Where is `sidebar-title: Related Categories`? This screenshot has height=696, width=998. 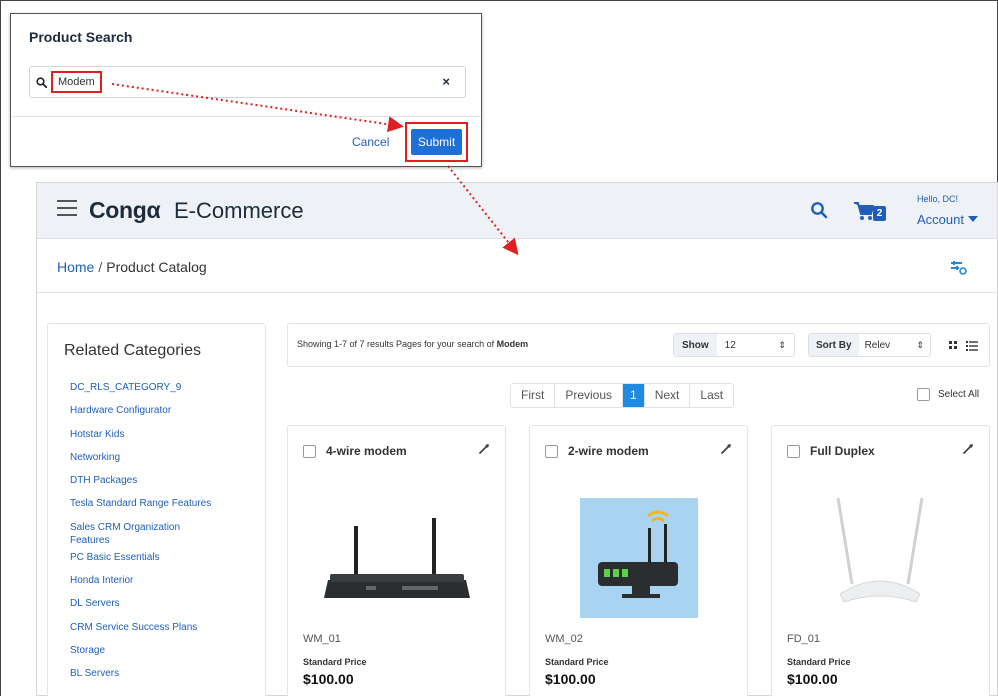 sidebar-title: Related Categories is located at coordinates (132, 350).